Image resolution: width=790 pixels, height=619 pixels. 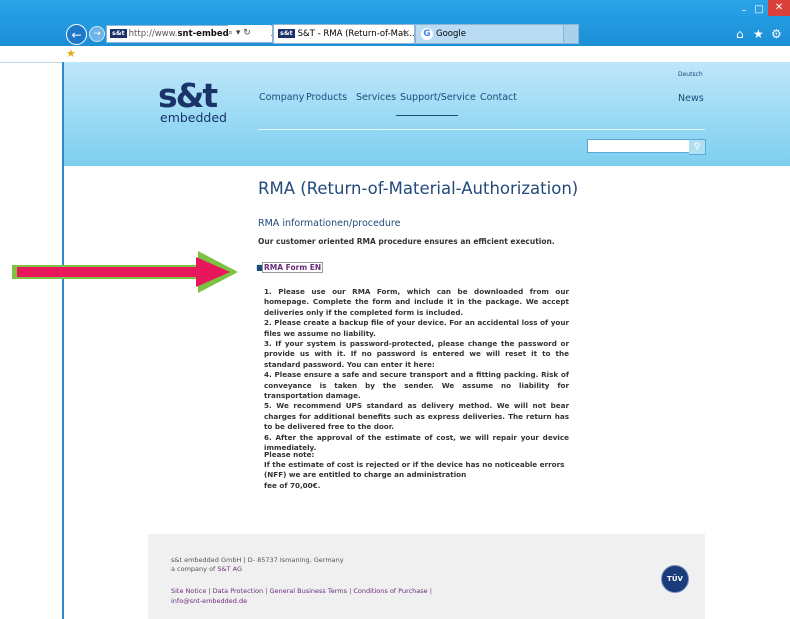 I want to click on arrow-left-icon: ←, so click(x=76, y=34).